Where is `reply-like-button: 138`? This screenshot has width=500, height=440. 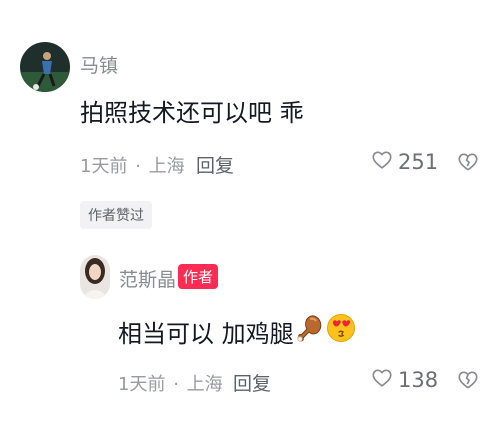 reply-like-button: 138 is located at coordinates (404, 380).